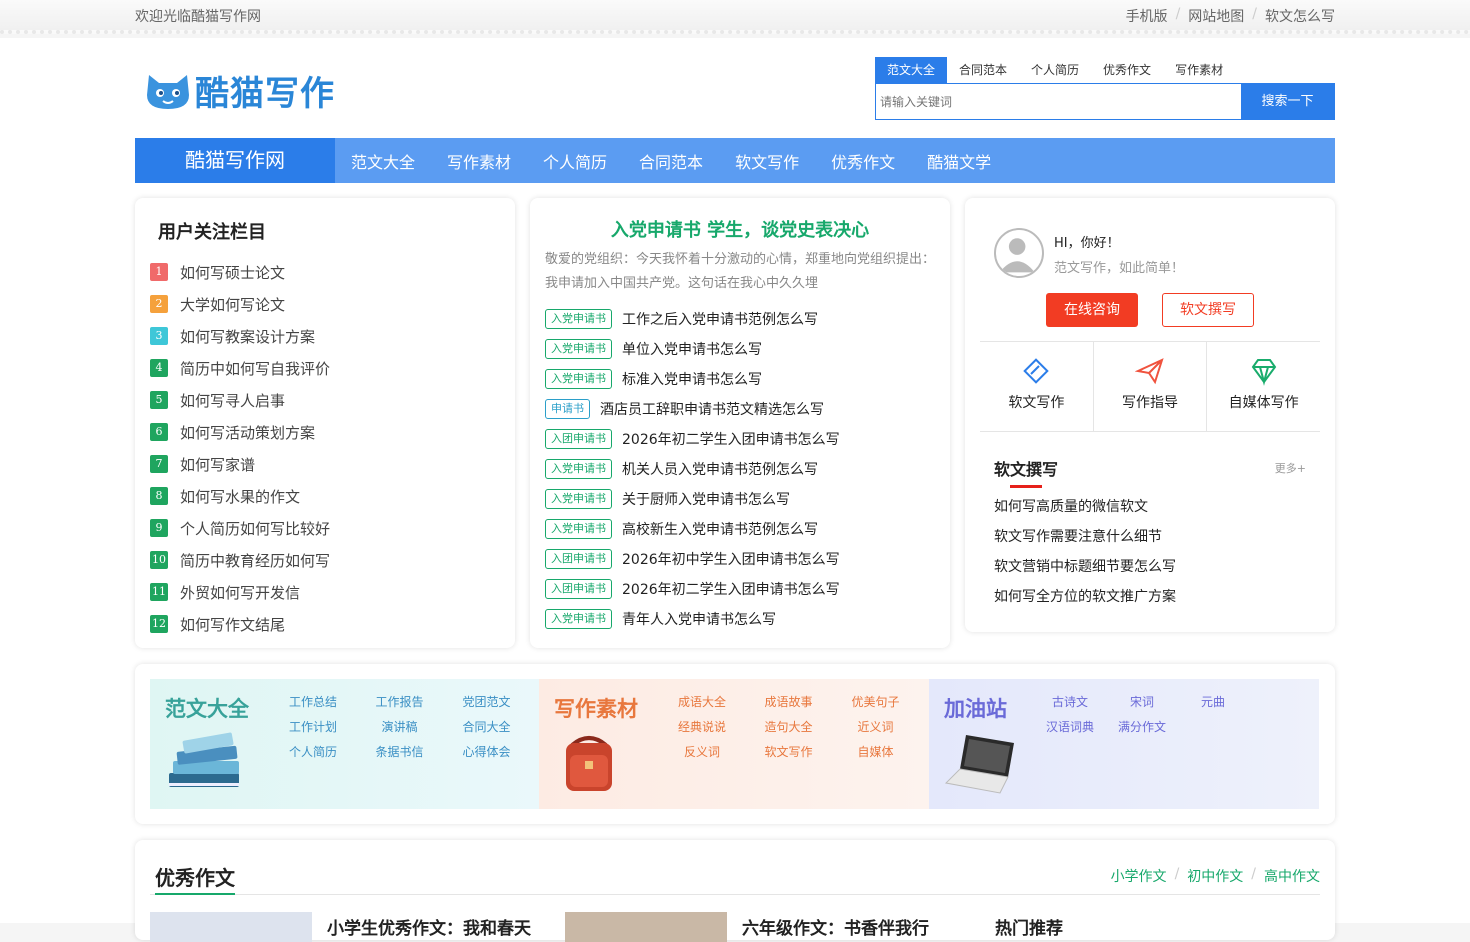 This screenshot has height=942, width=1470. What do you see at coordinates (875, 702) in the screenshot?
I see `category-link: 优美句子` at bounding box center [875, 702].